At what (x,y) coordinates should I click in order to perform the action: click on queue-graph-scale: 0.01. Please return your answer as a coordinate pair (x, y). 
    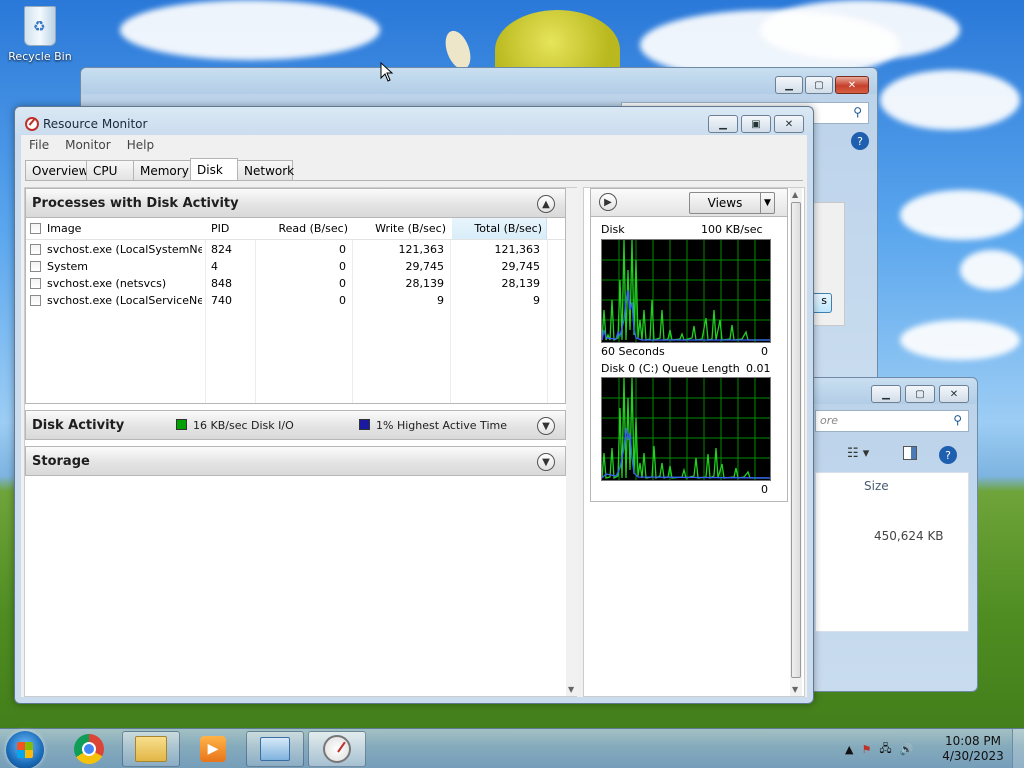
    Looking at the image, I should click on (758, 368).